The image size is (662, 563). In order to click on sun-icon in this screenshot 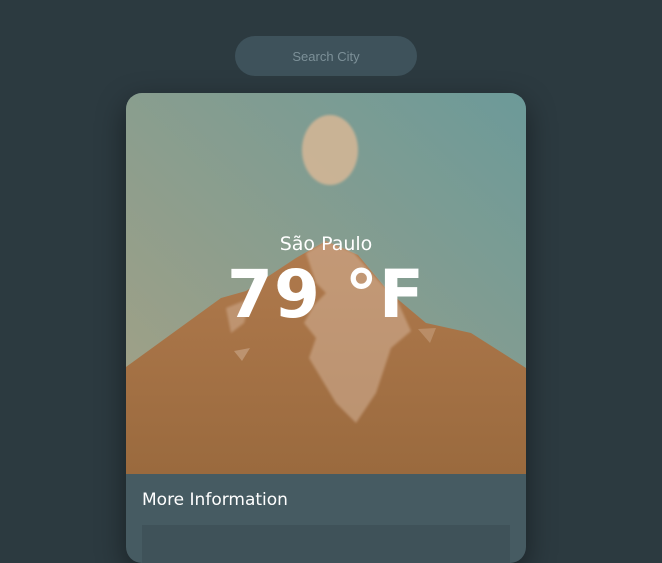, I will do `click(330, 150)`.